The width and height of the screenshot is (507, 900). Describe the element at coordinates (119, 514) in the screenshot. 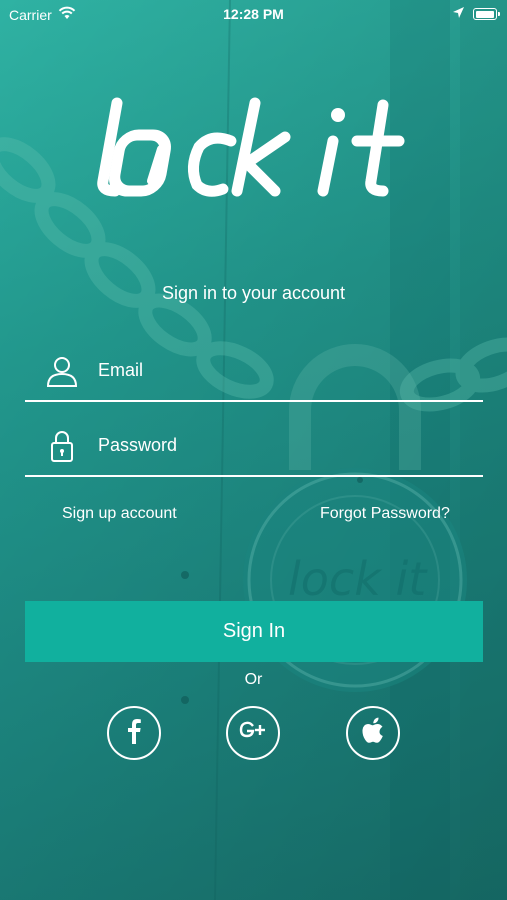

I see `sign-up-link: Sign up account` at that location.